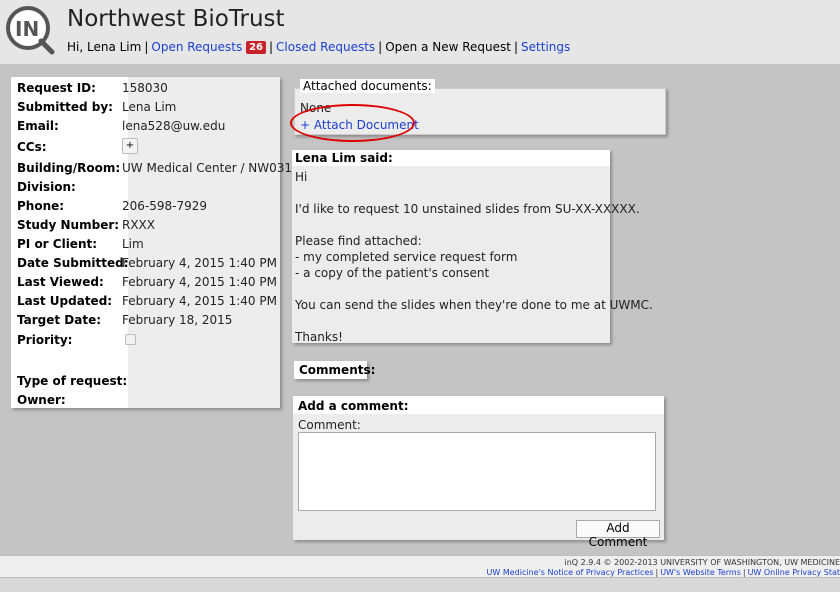 This screenshot has width=840, height=592. I want to click on last-updated-value: February 4, 2015 1:40 PM, so click(199, 301).